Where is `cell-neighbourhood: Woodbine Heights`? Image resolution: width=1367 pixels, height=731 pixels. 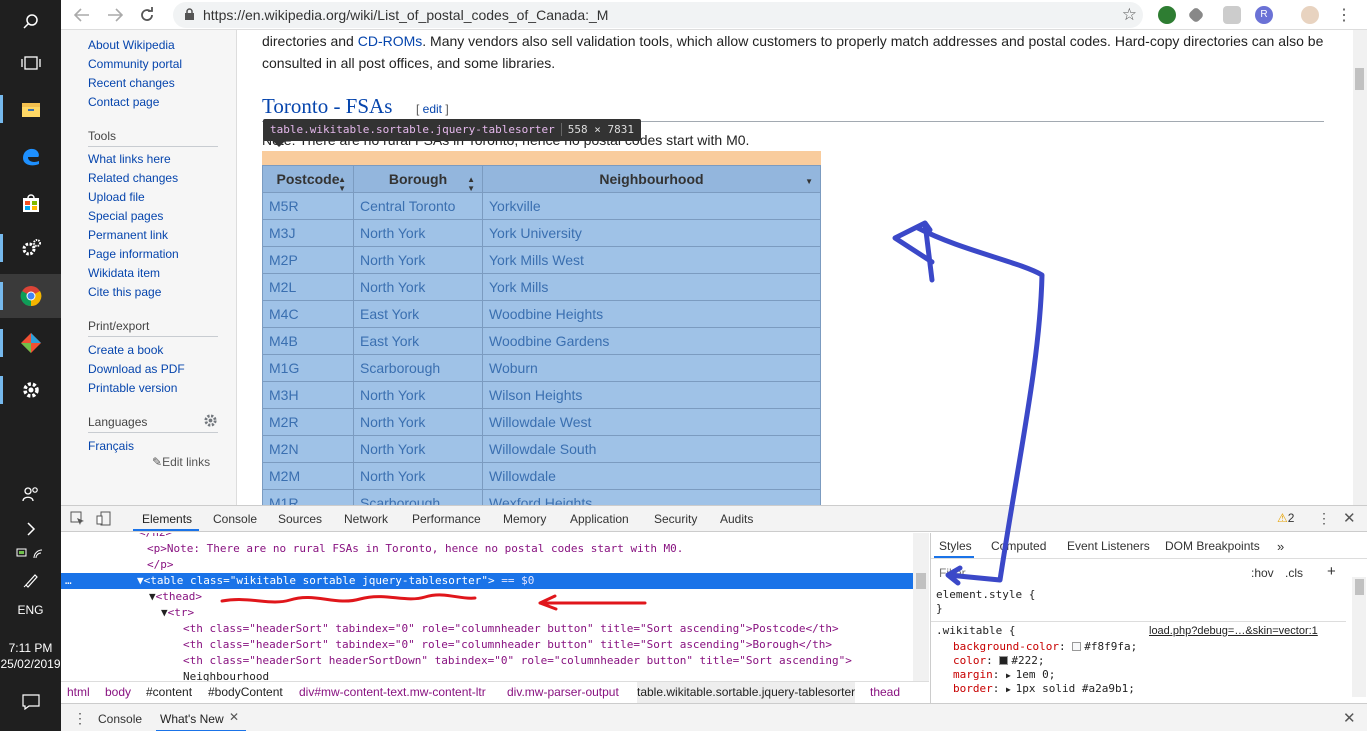 cell-neighbourhood: Woodbine Heights is located at coordinates (651, 314).